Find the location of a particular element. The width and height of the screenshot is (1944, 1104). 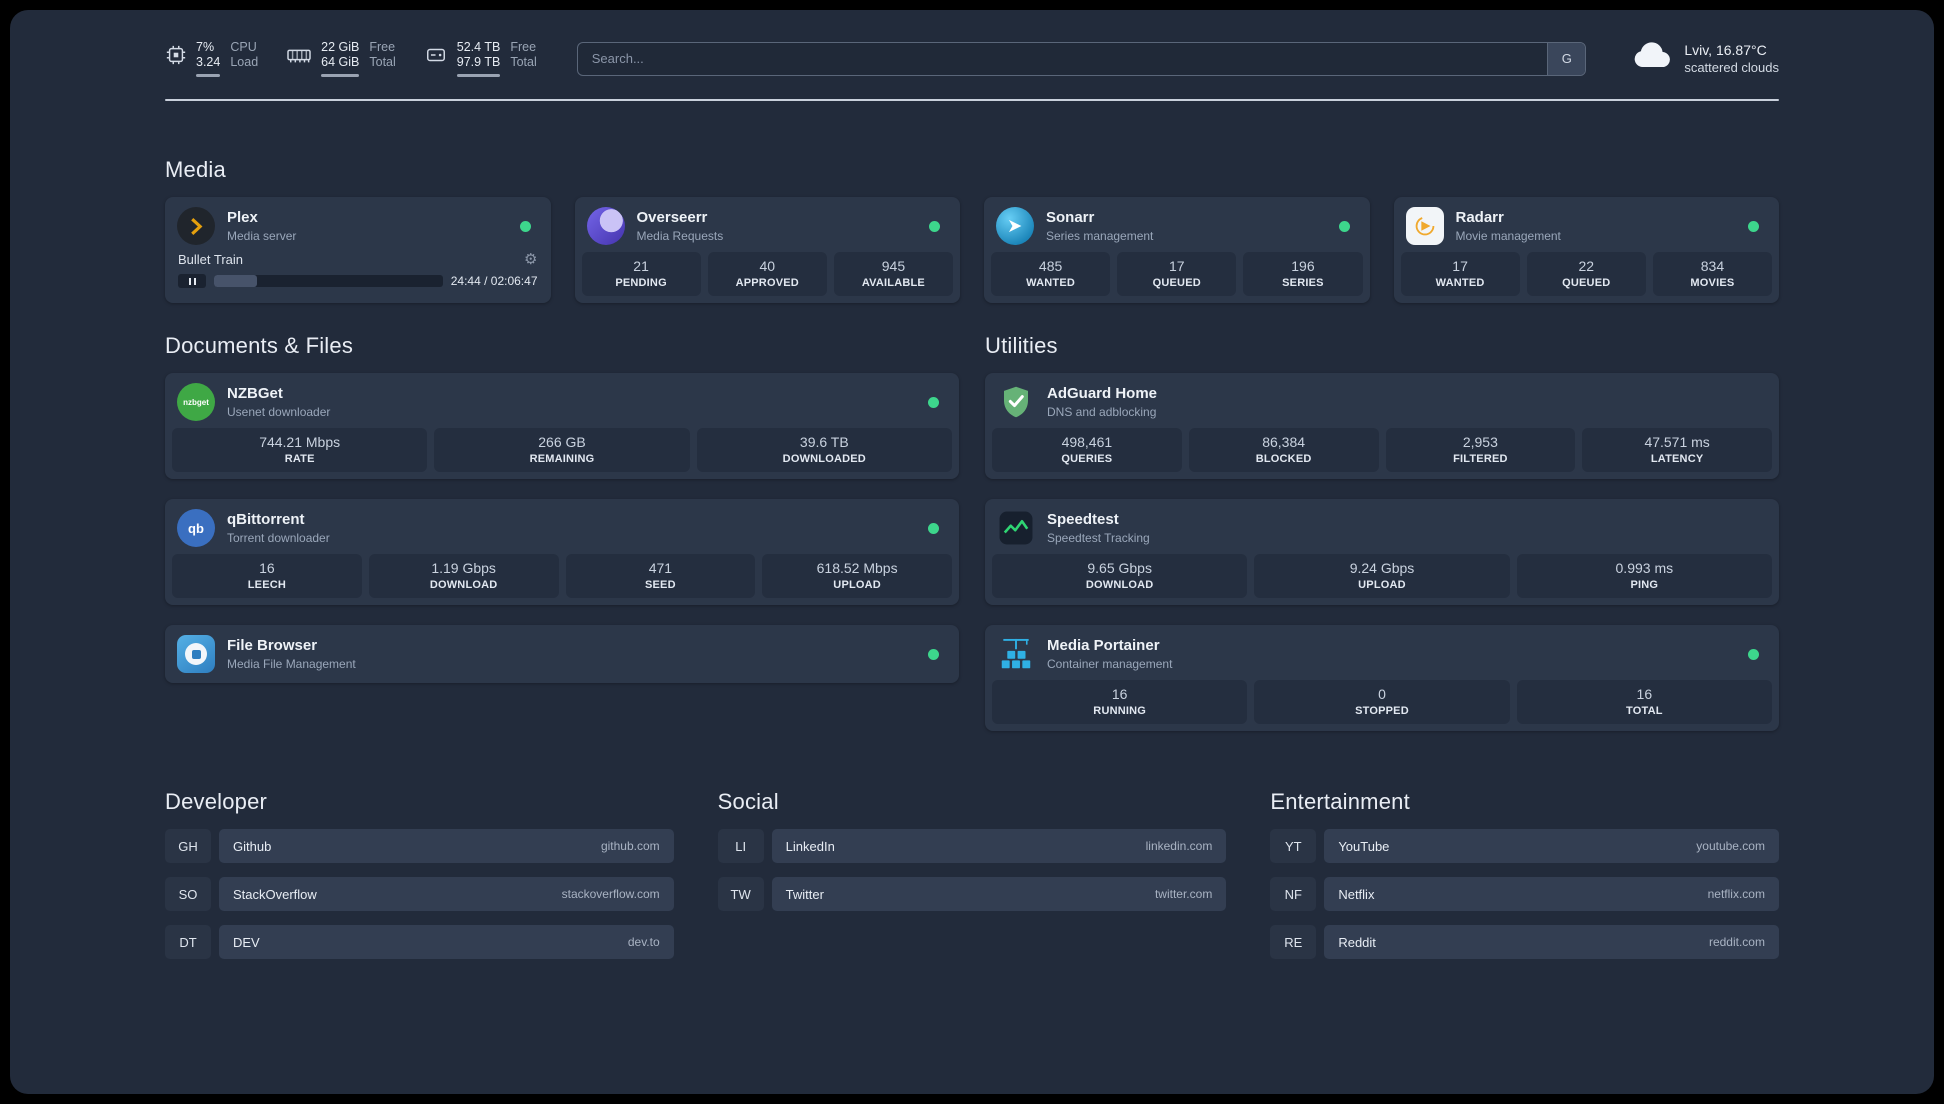

search-input is located at coordinates (1081, 58).